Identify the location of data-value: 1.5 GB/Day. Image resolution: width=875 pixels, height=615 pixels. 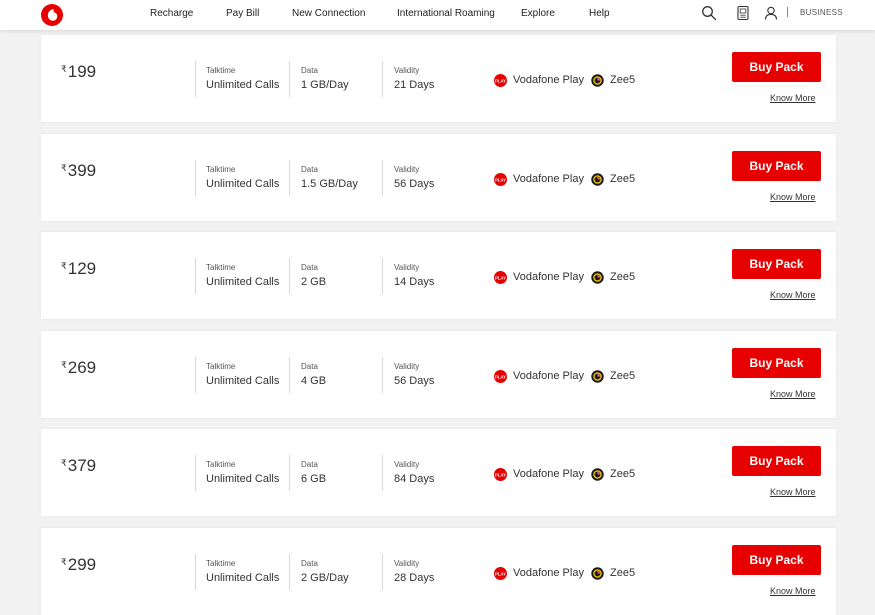
(329, 184).